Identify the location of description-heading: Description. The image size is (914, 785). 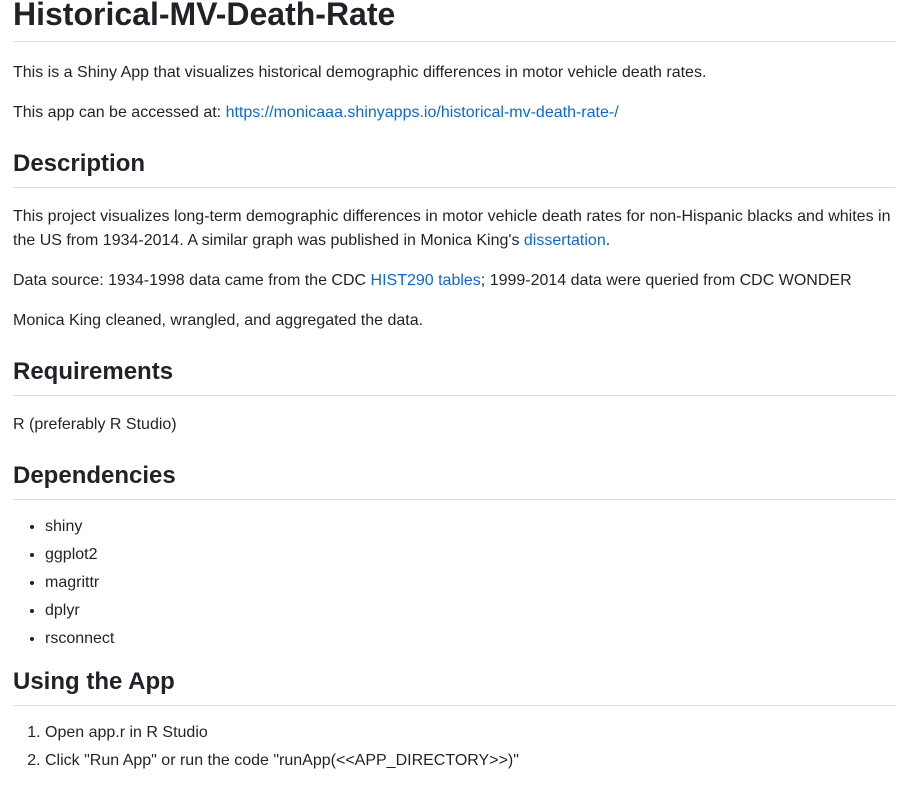
(454, 168).